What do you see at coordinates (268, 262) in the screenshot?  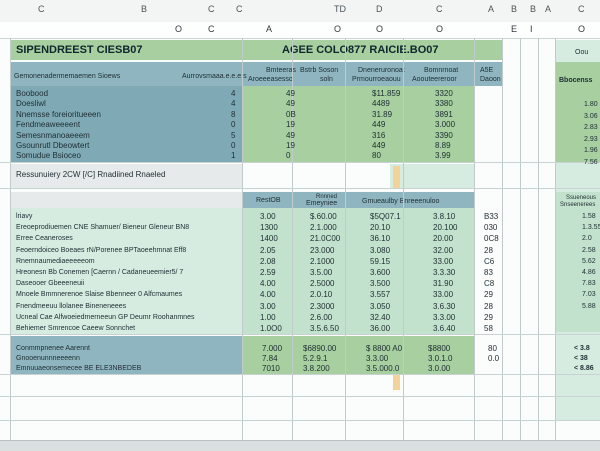 I see `cell-value: 2.08` at bounding box center [268, 262].